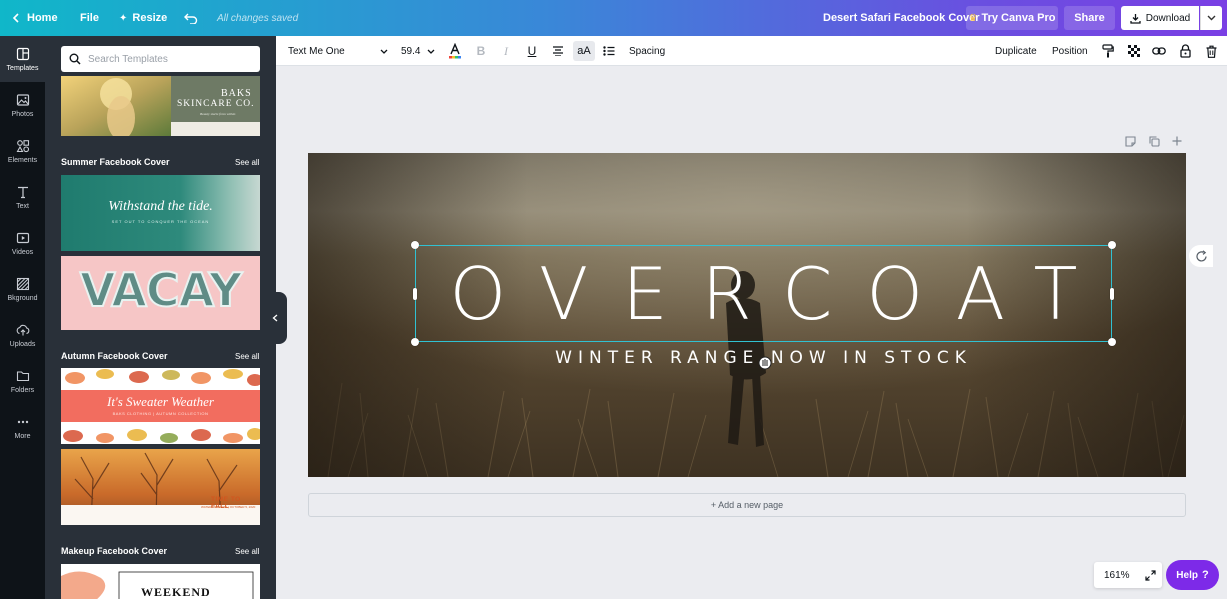  I want to click on see-all-makeup: See all, so click(247, 551).